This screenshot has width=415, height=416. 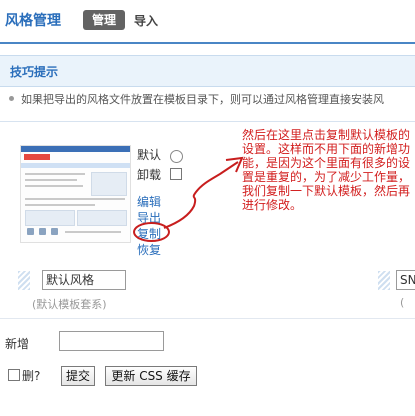 I want to click on bullet-icon, so click(x=11, y=98).